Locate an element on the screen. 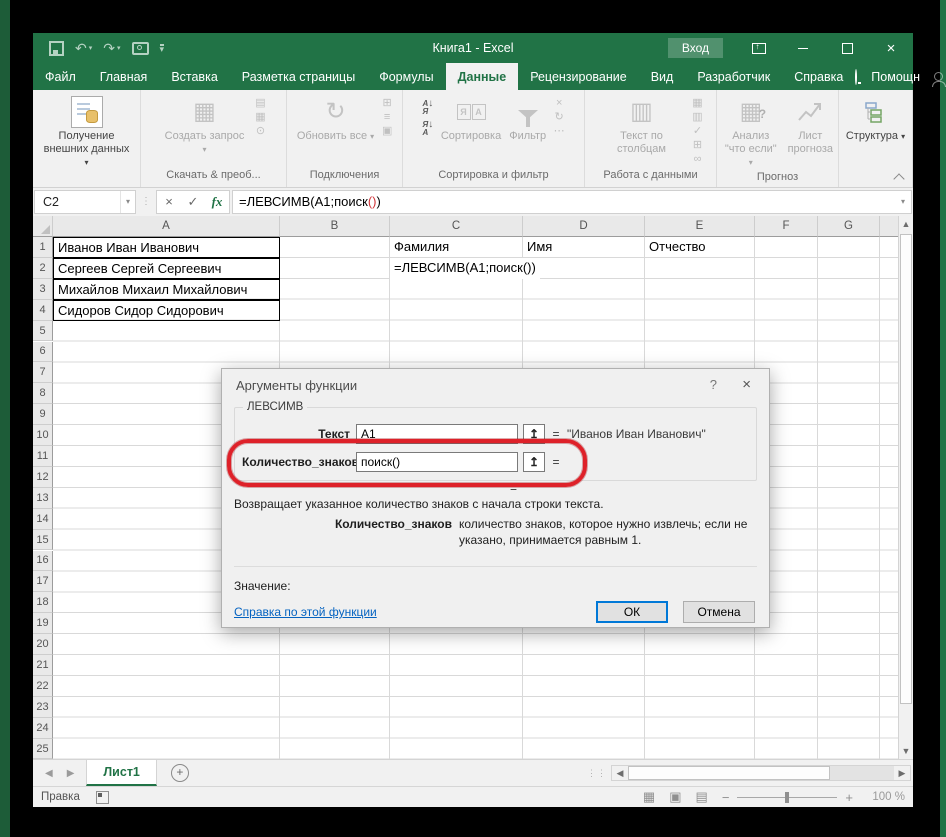 This screenshot has height=837, width=946. sort-asc-icon: А Я ↓ is located at coordinates (428, 107).